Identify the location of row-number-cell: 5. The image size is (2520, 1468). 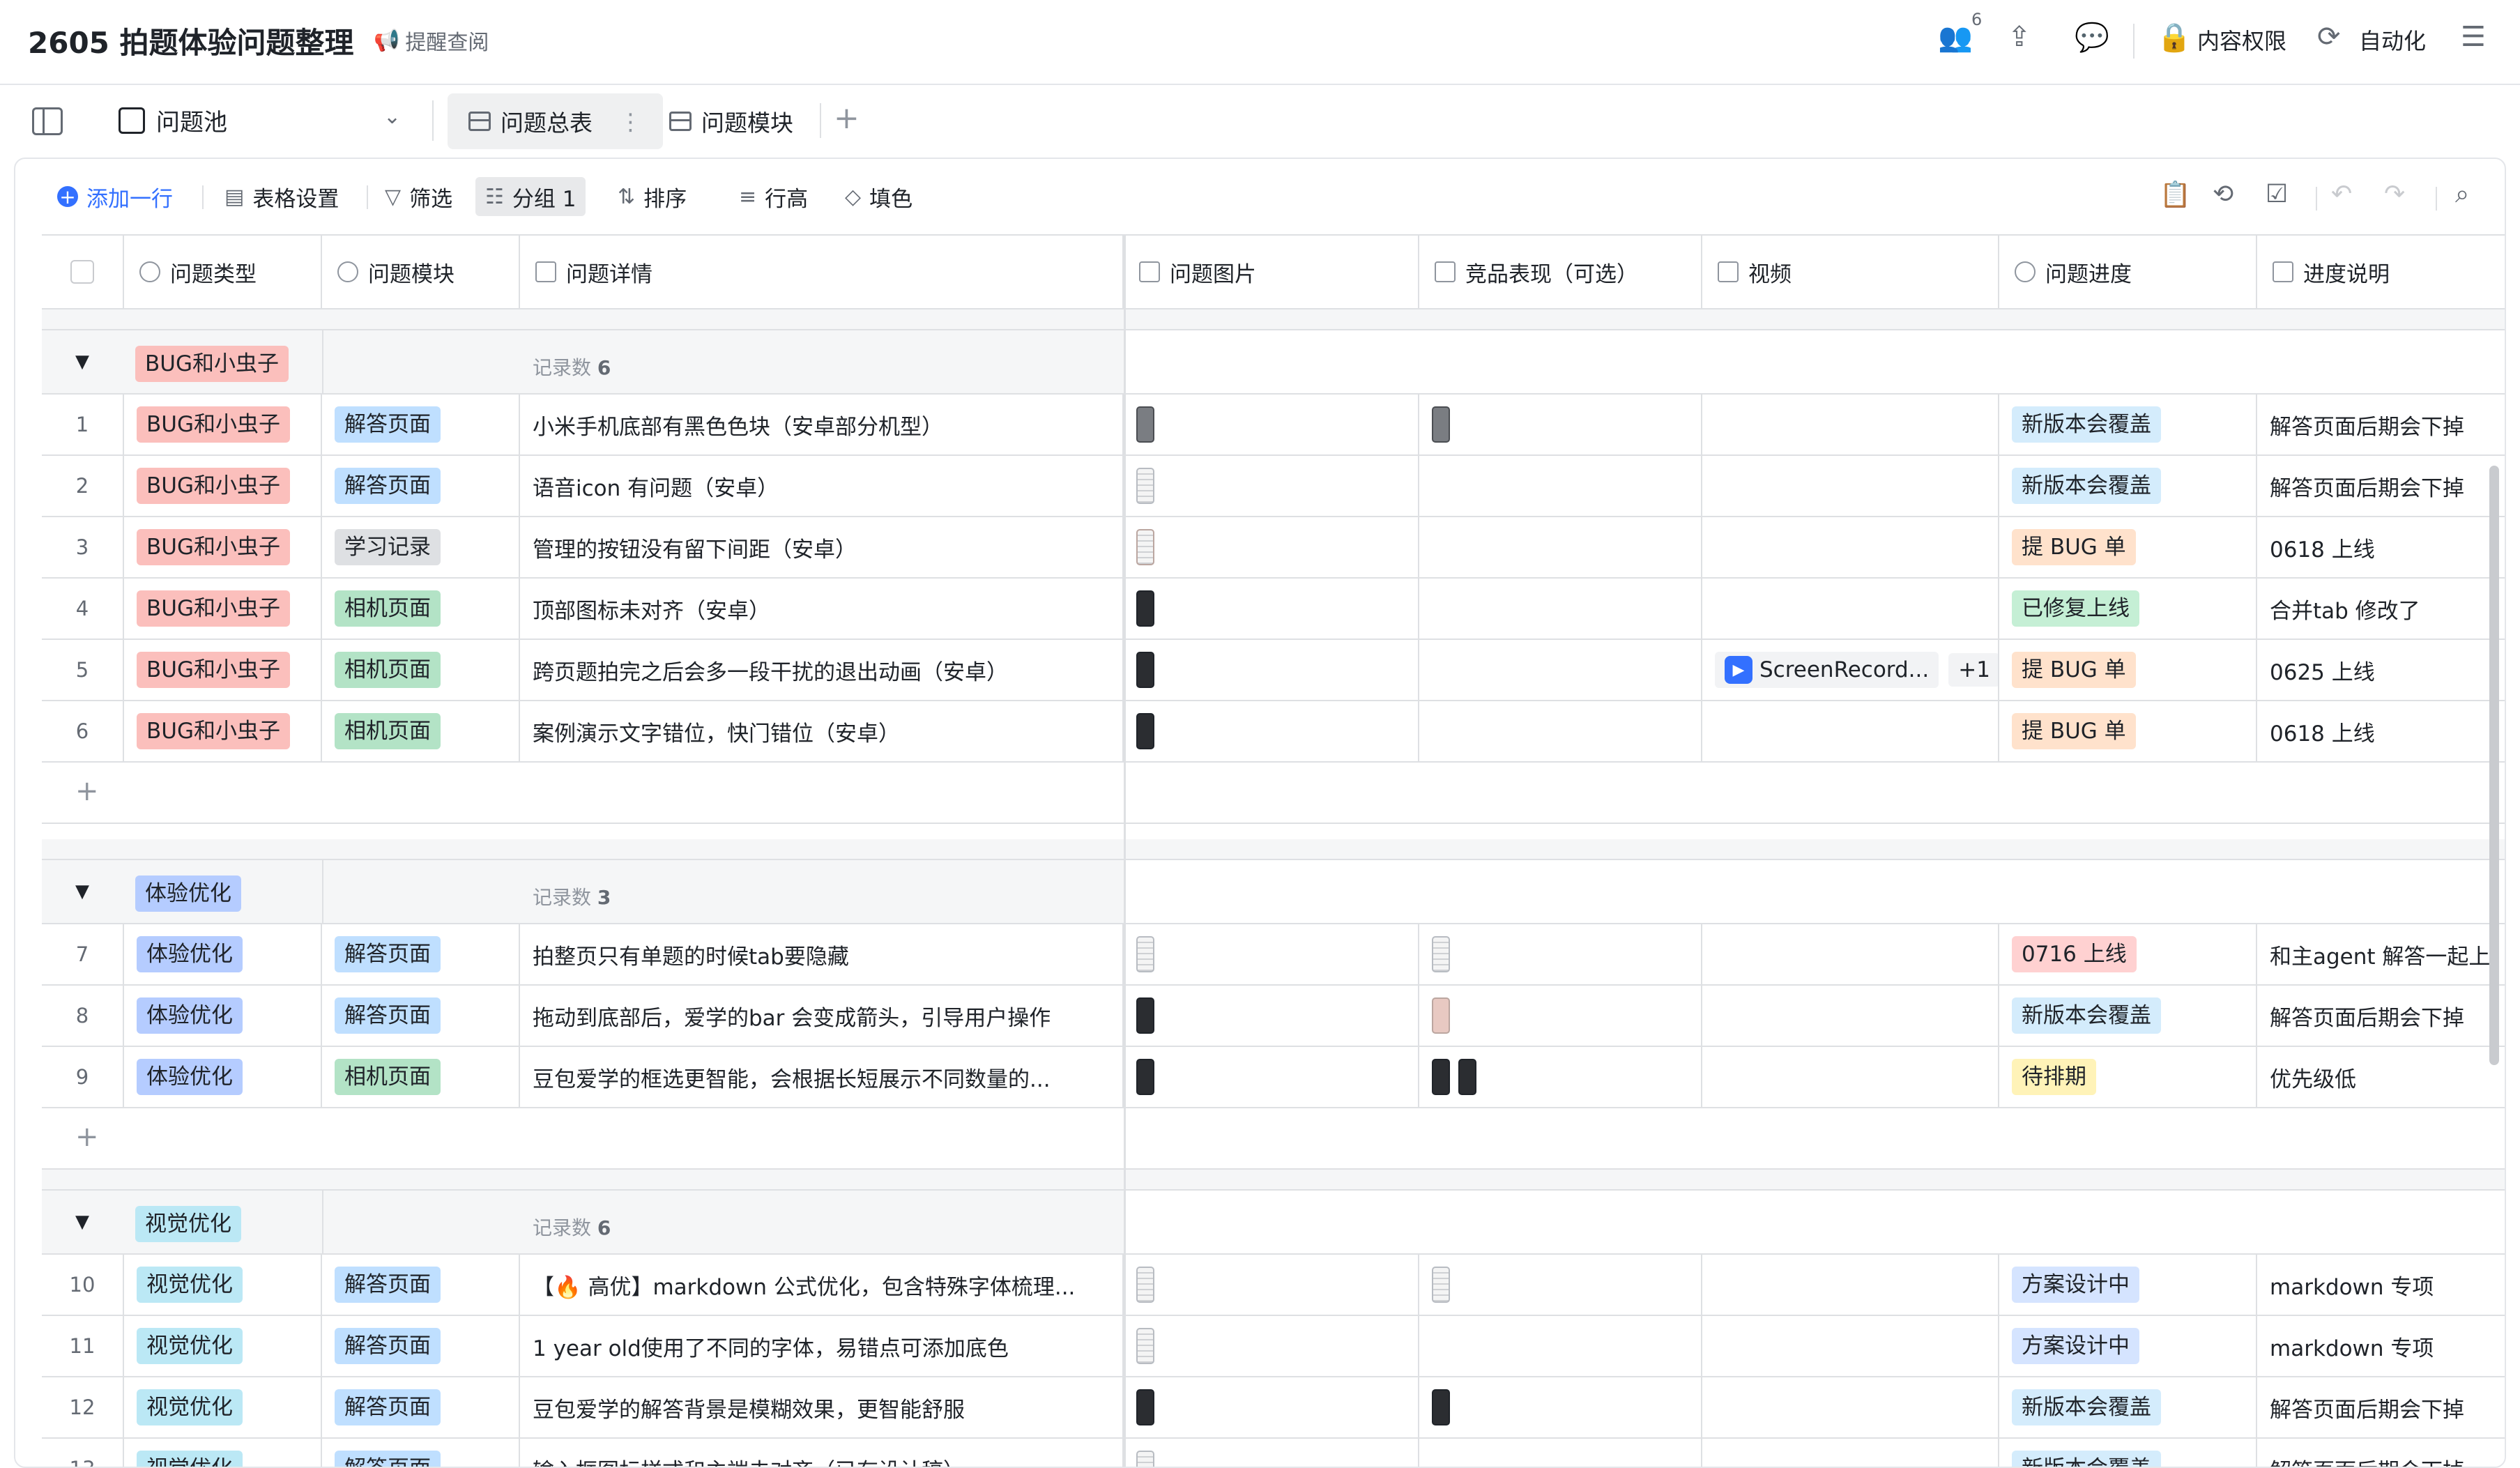
(83, 670).